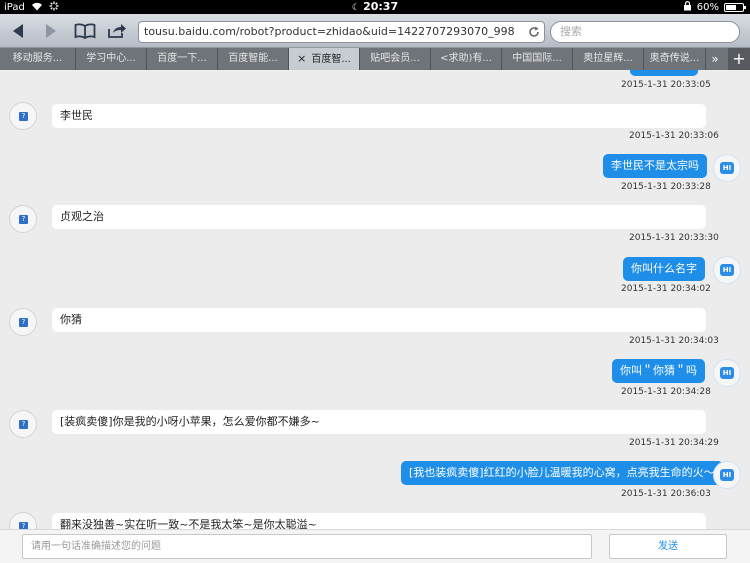 The height and width of the screenshot is (563, 750). I want to click on message-timestamp: 2015-1-31 20:33:05, so click(666, 85).